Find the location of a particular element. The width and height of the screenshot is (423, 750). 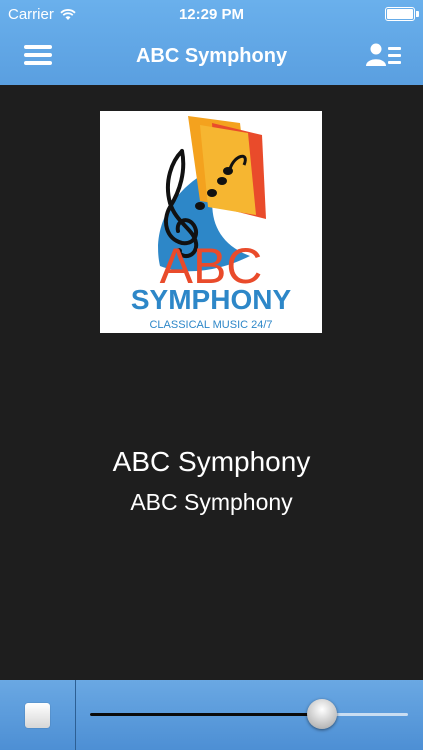

navigation-bar: ABC Symphony is located at coordinates (211, 56).